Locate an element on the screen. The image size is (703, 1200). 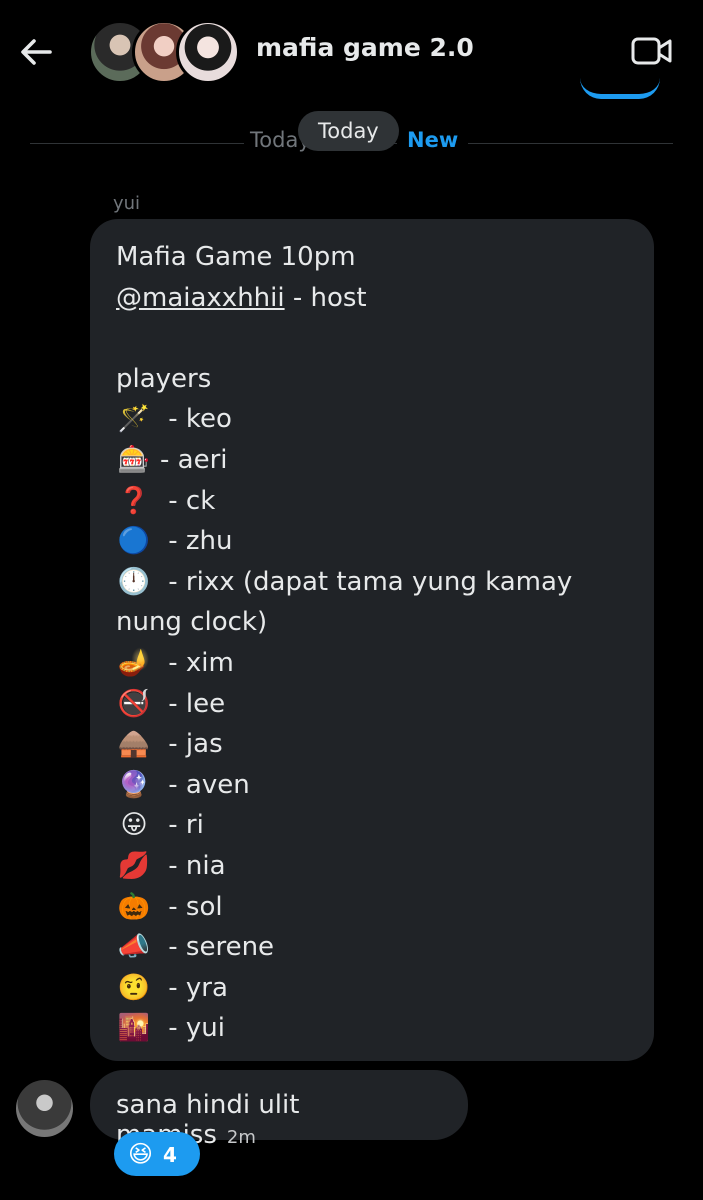
line-text: - aven is located at coordinates (205, 784).